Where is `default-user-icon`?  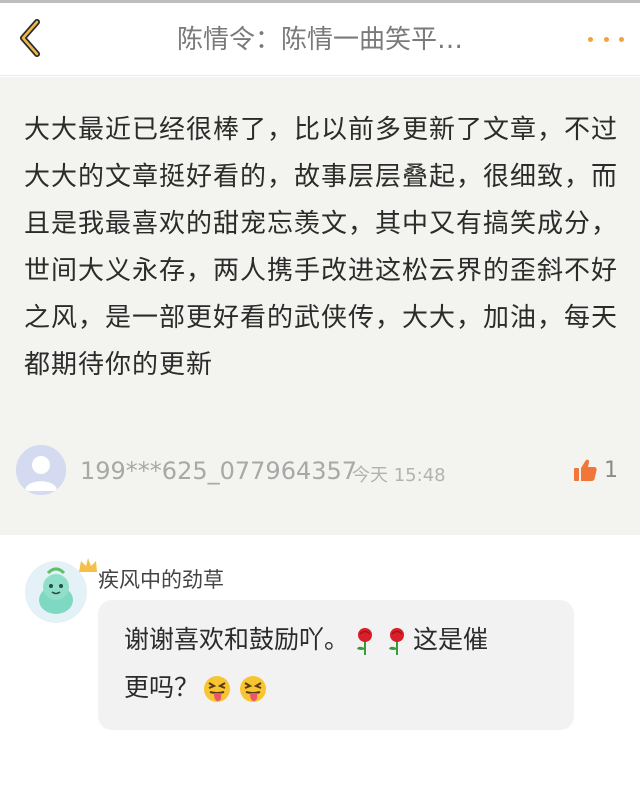
default-user-icon is located at coordinates (41, 470).